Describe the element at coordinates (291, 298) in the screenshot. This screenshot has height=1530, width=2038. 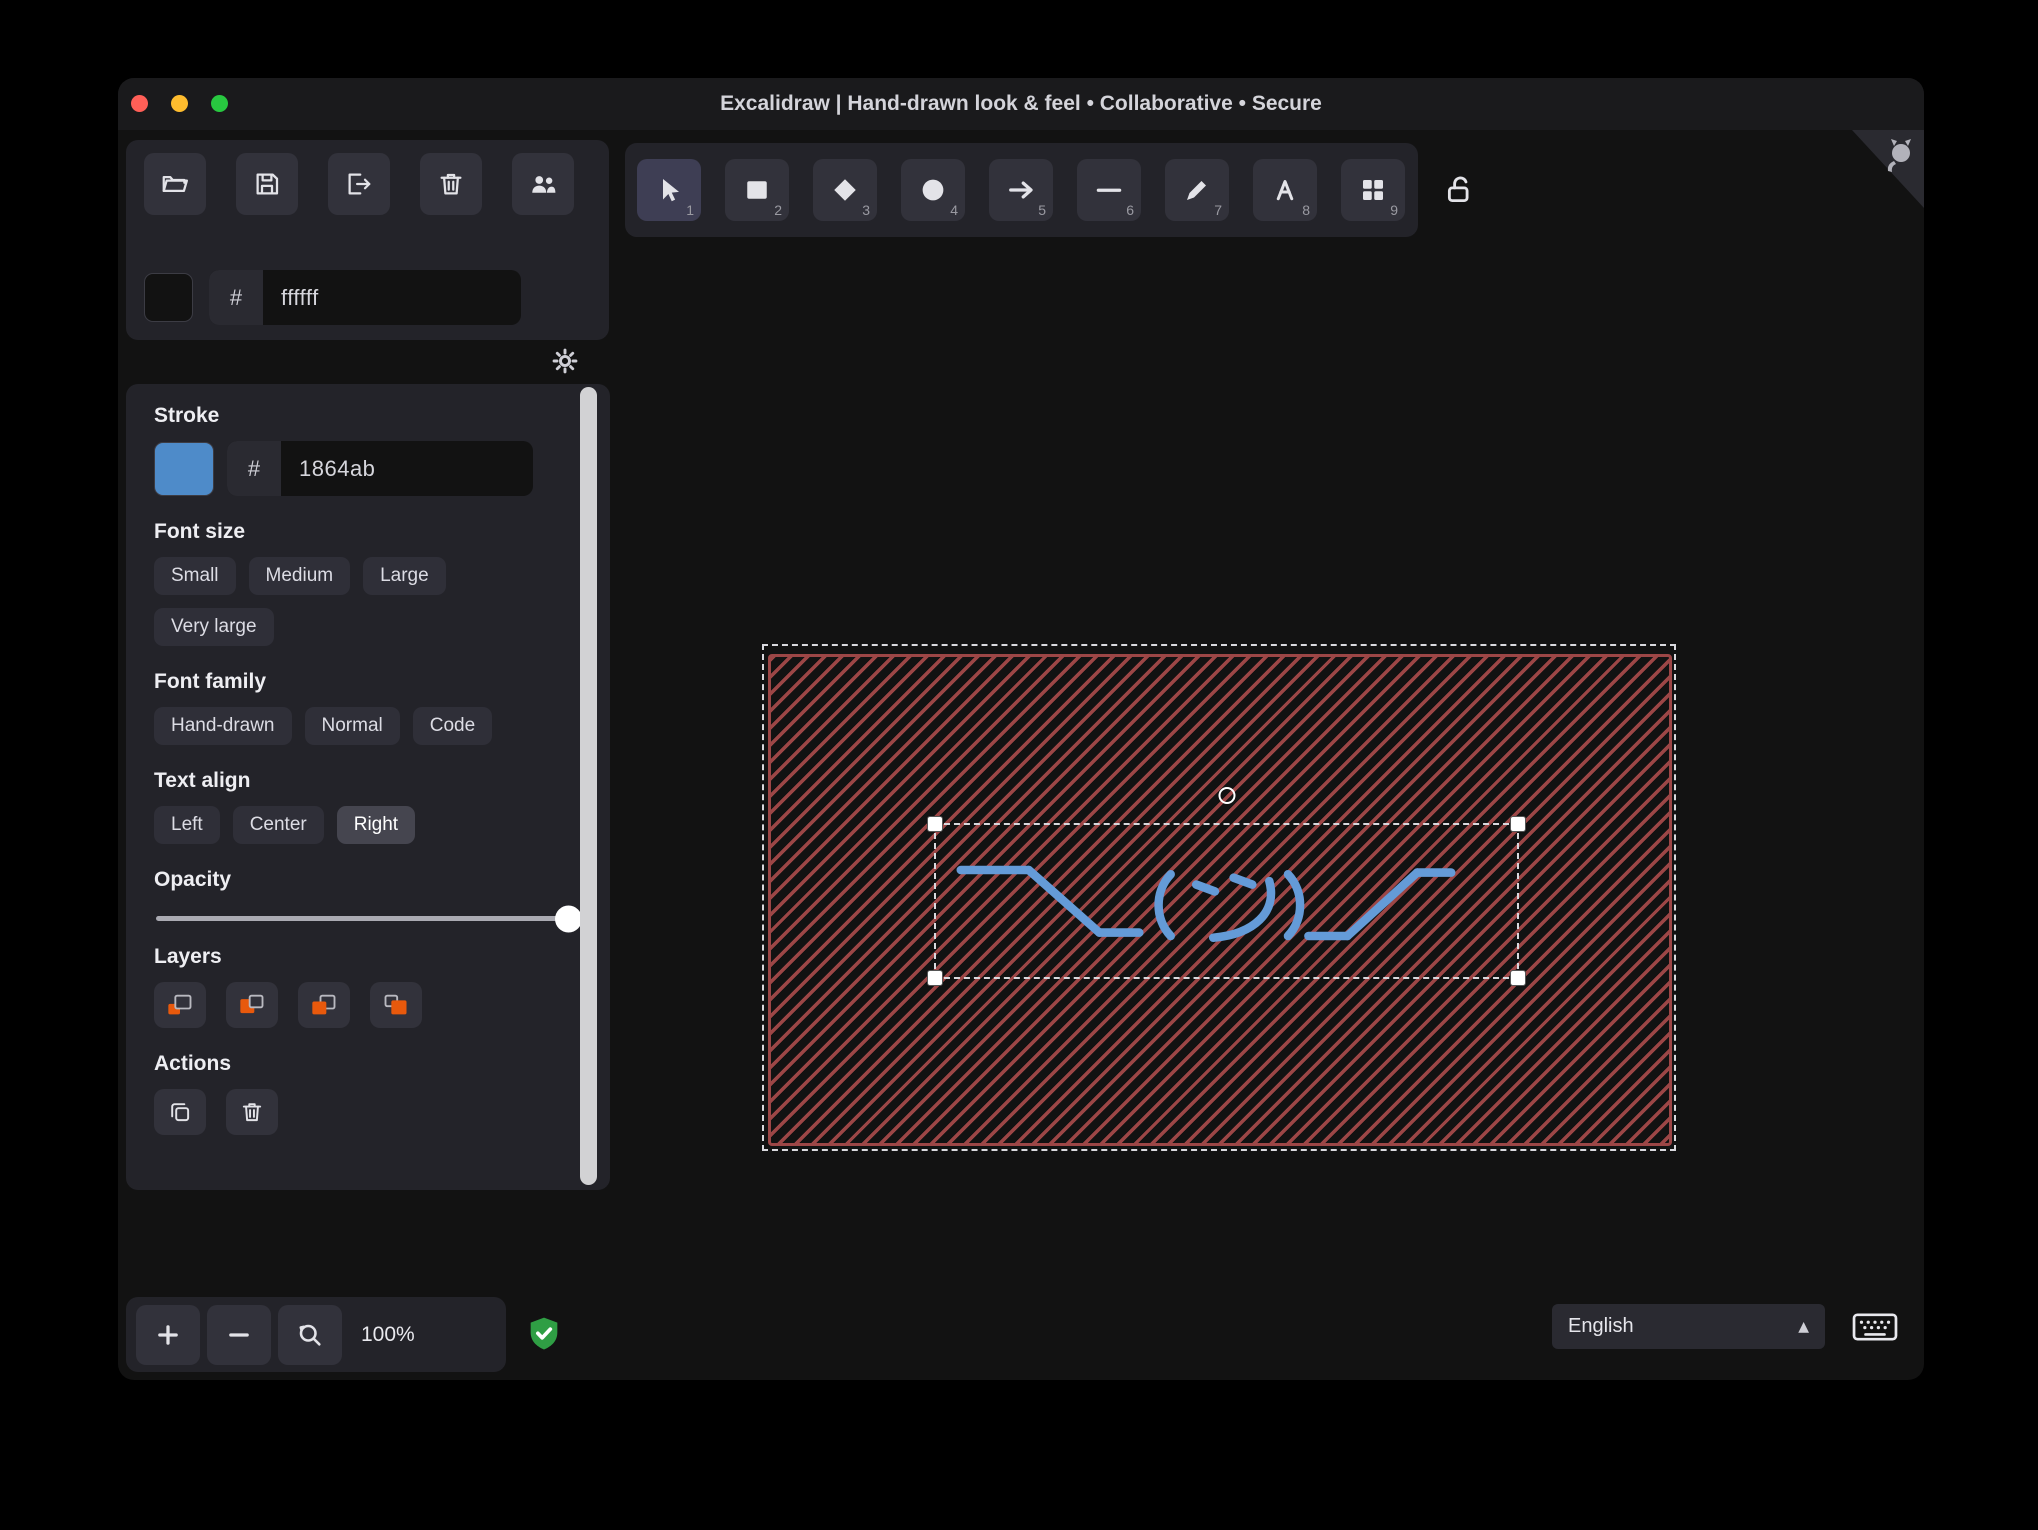
I see `canvas-background-value: ffffff` at that location.